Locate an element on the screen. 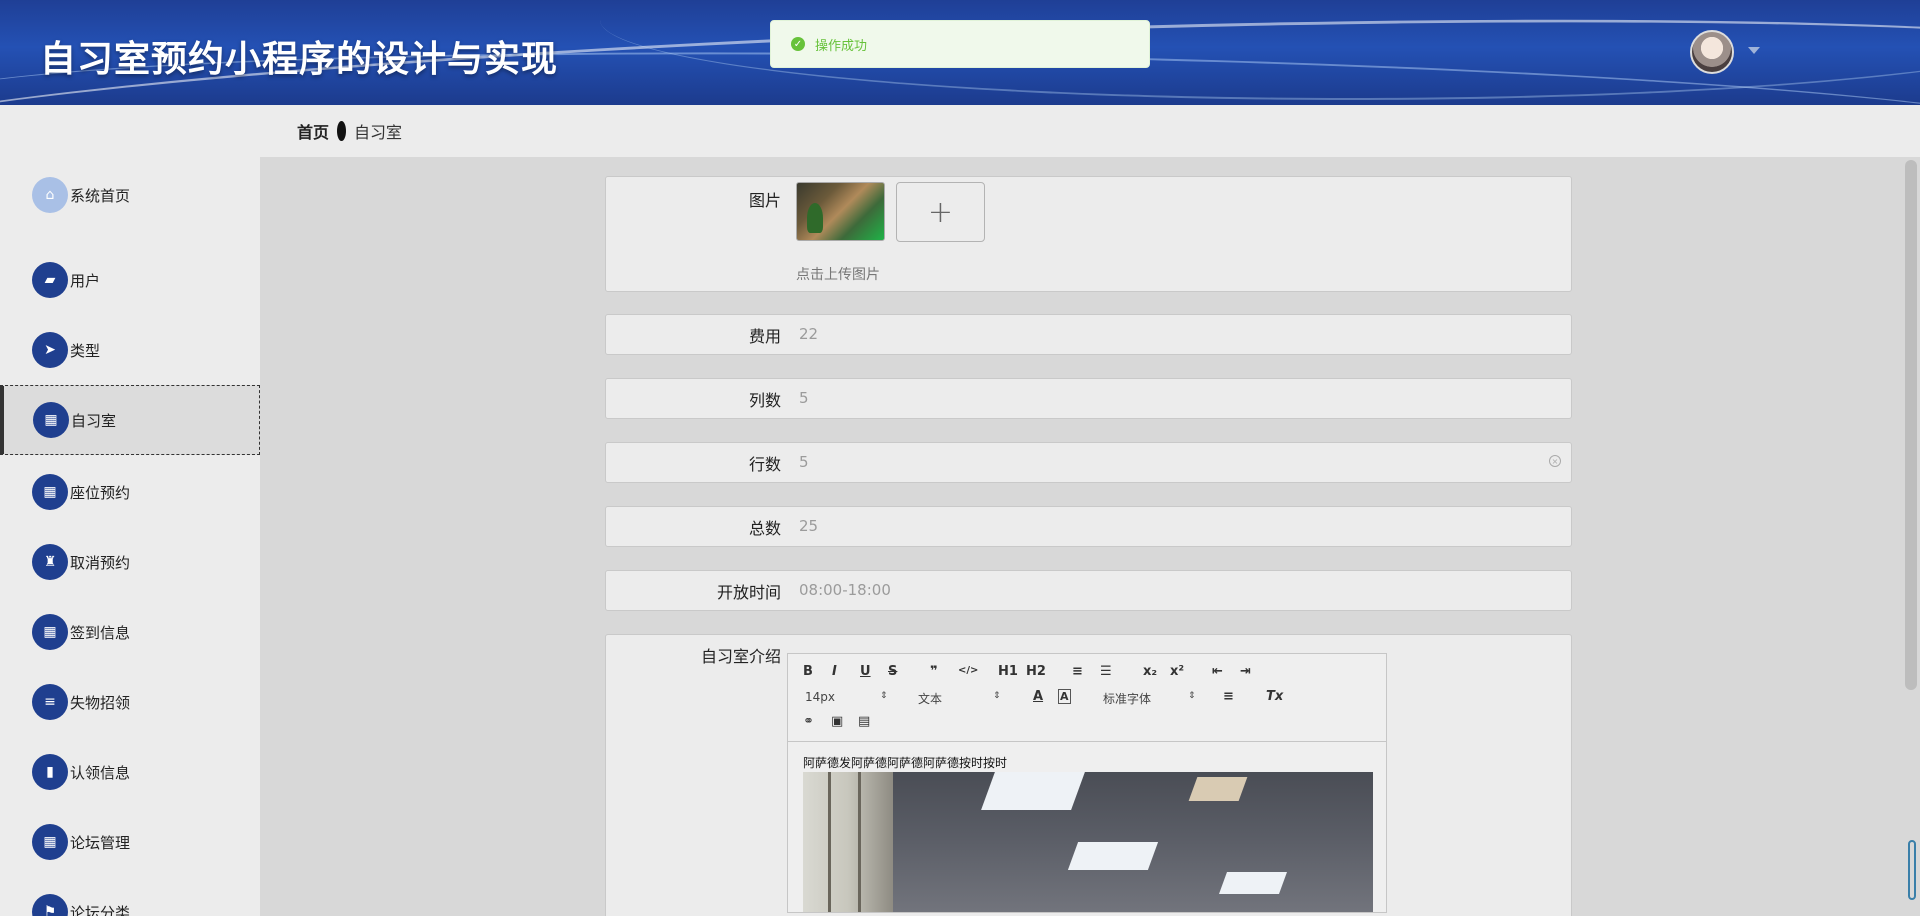 This screenshot has height=916, width=1920. sidebar-item-label: 论坛管理 is located at coordinates (100, 842).